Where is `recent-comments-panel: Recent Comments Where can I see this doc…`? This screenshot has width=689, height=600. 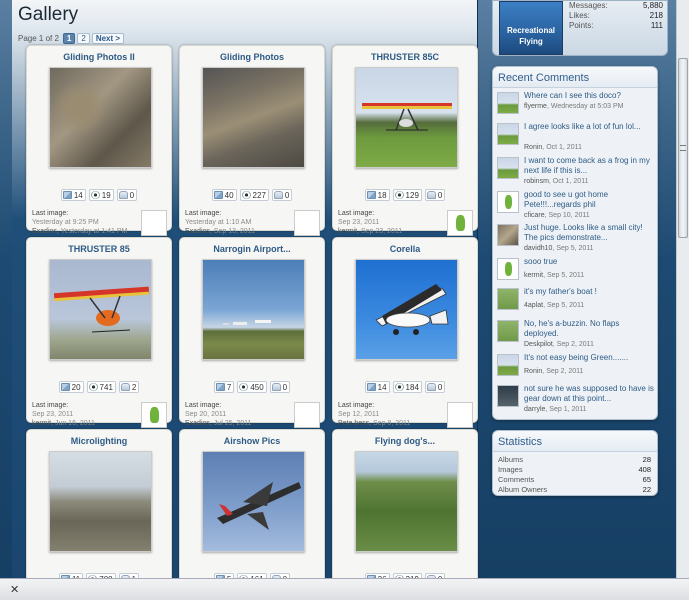
recent-comments-panel: Recent Comments Where can I see this doc… is located at coordinates (575, 243).